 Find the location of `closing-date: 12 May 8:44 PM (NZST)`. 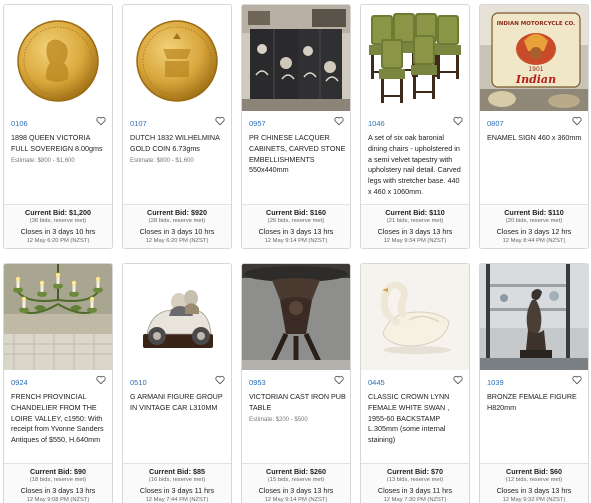

closing-date: 12 May 8:44 PM (NZST) is located at coordinates (534, 241).